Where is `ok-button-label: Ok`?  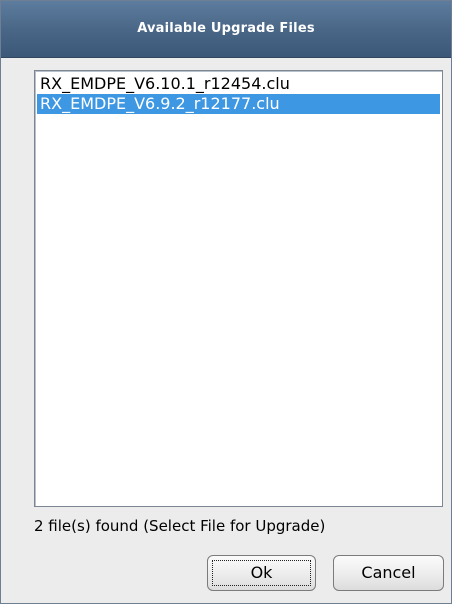 ok-button-label: Ok is located at coordinates (261, 572).